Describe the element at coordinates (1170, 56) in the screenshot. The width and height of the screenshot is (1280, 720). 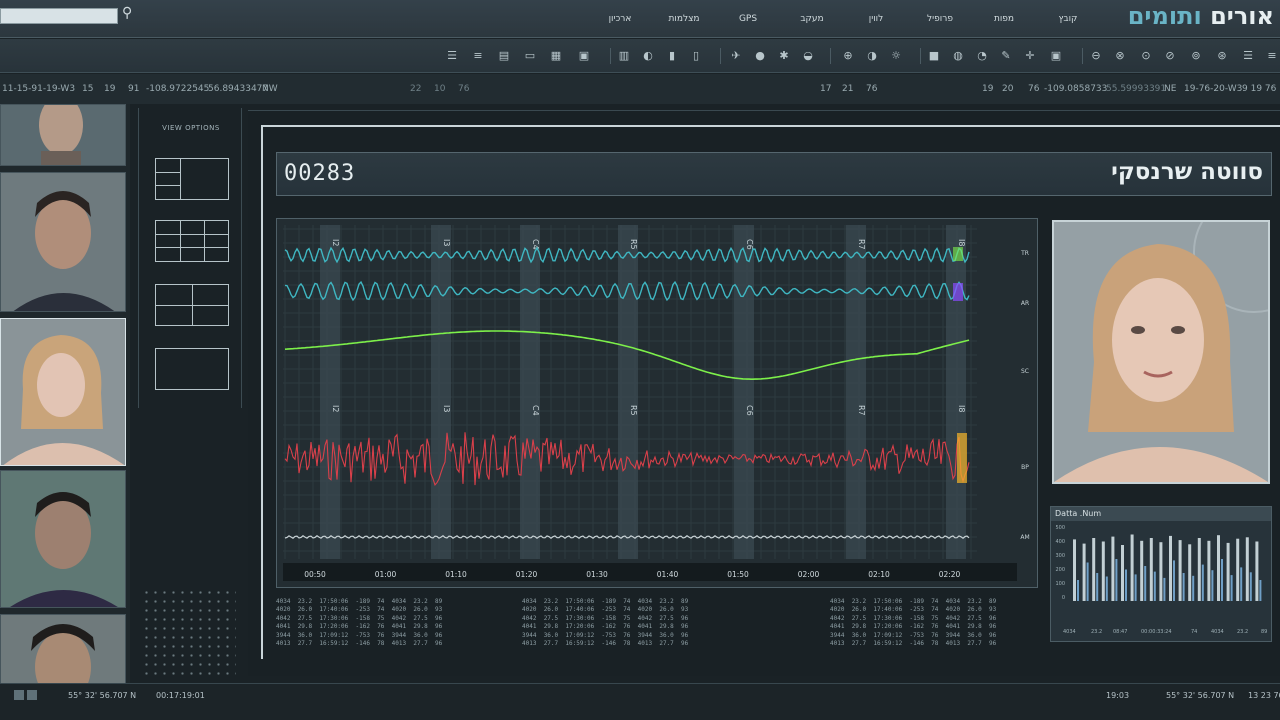
I see `toolbar-tool-icon-27: ⊘` at that location.